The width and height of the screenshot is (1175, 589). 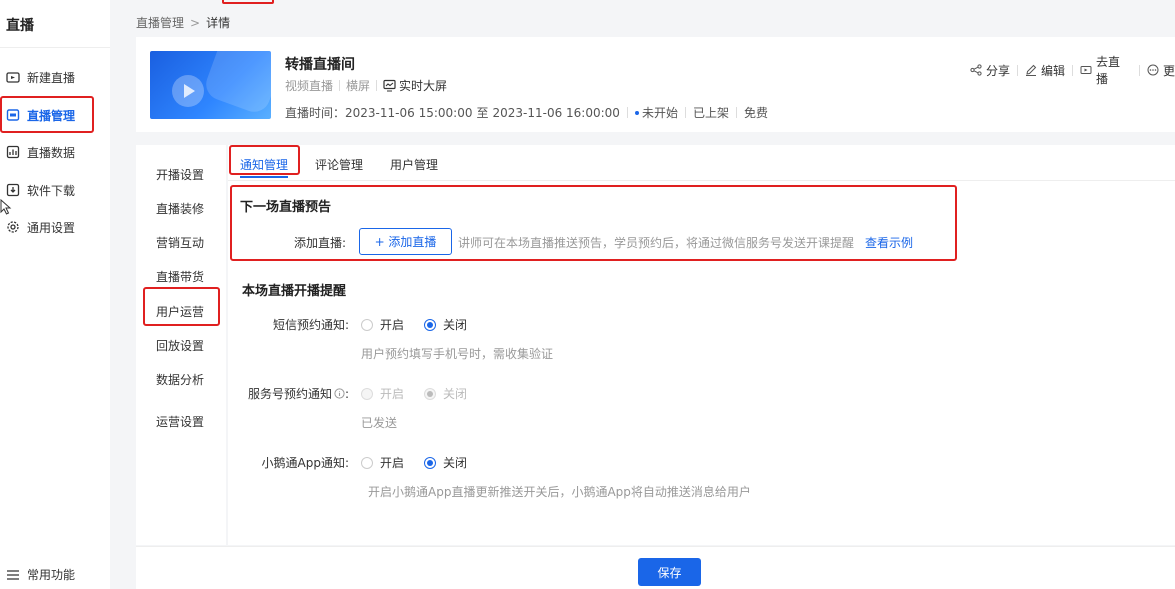 I want to click on submenu-item-marketing: 营销互动, so click(x=180, y=242).